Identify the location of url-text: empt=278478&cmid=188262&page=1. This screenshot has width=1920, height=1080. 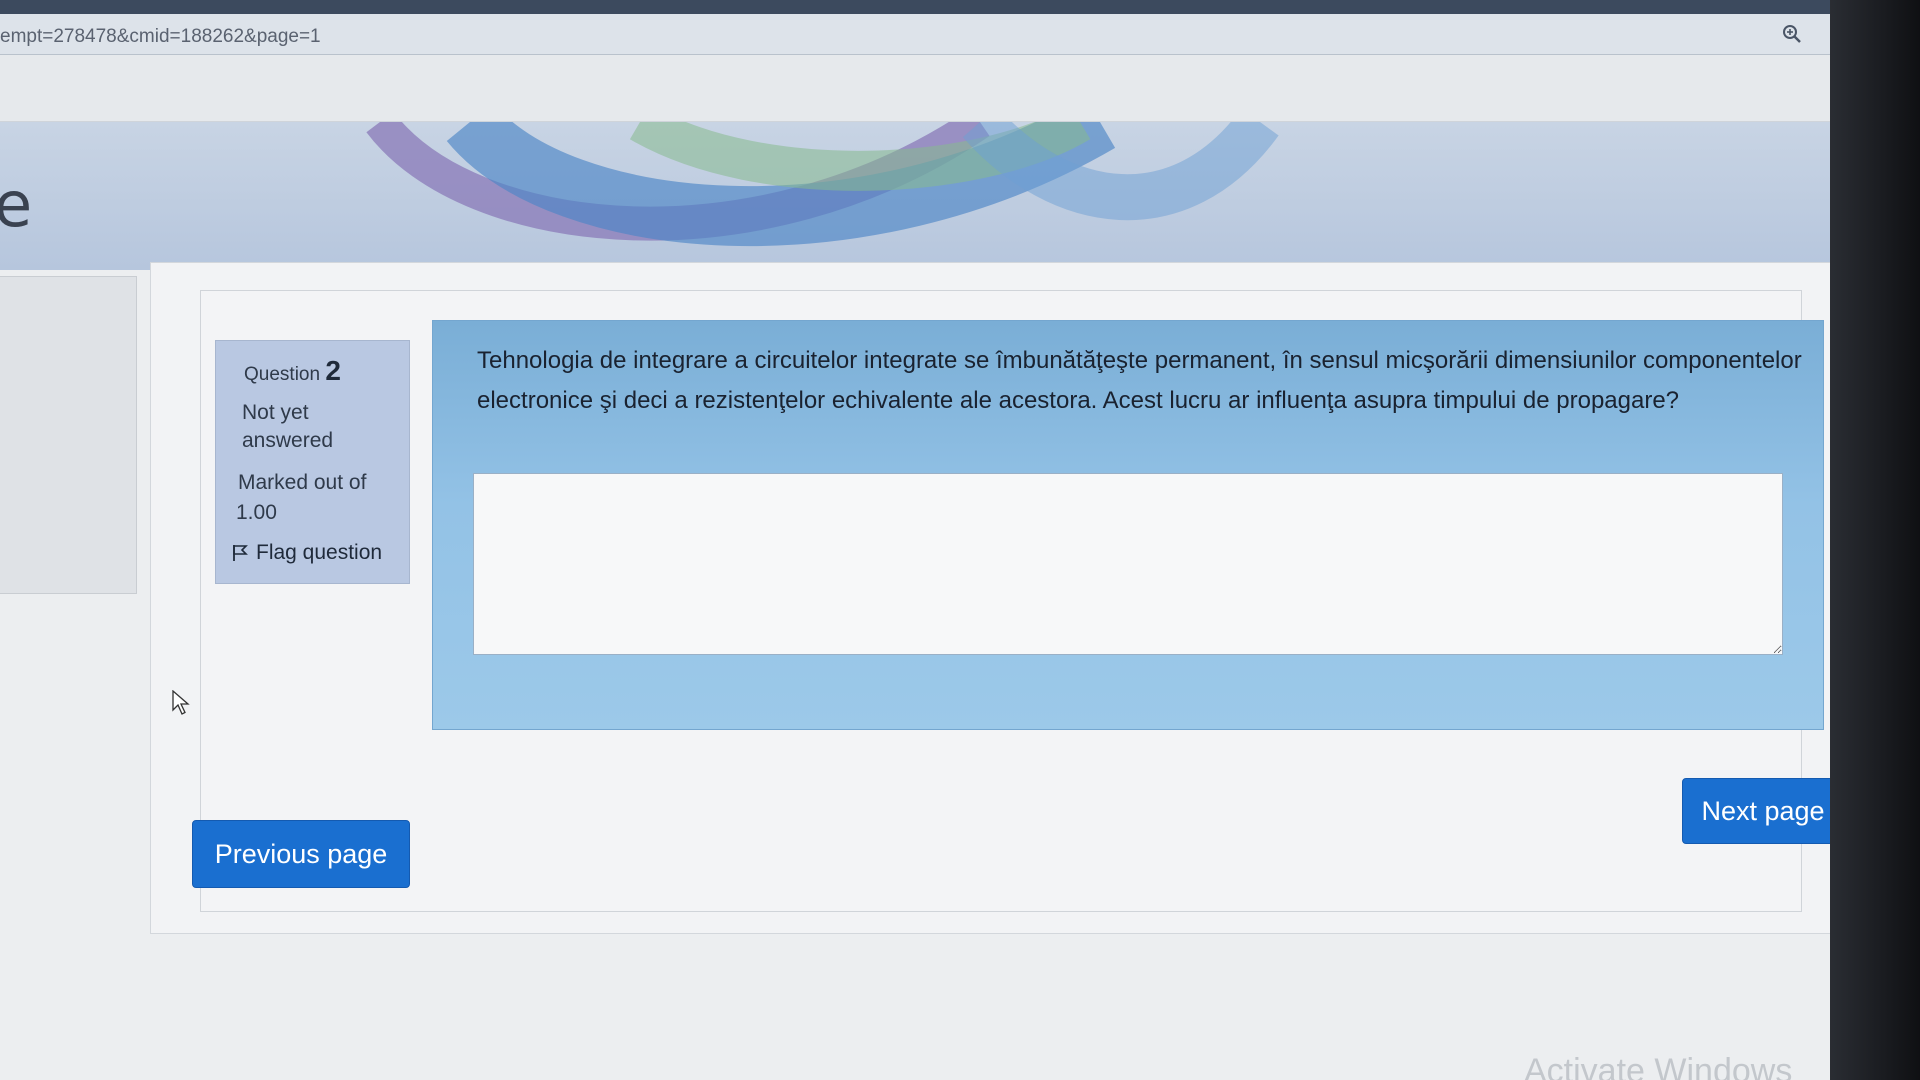
(160, 37).